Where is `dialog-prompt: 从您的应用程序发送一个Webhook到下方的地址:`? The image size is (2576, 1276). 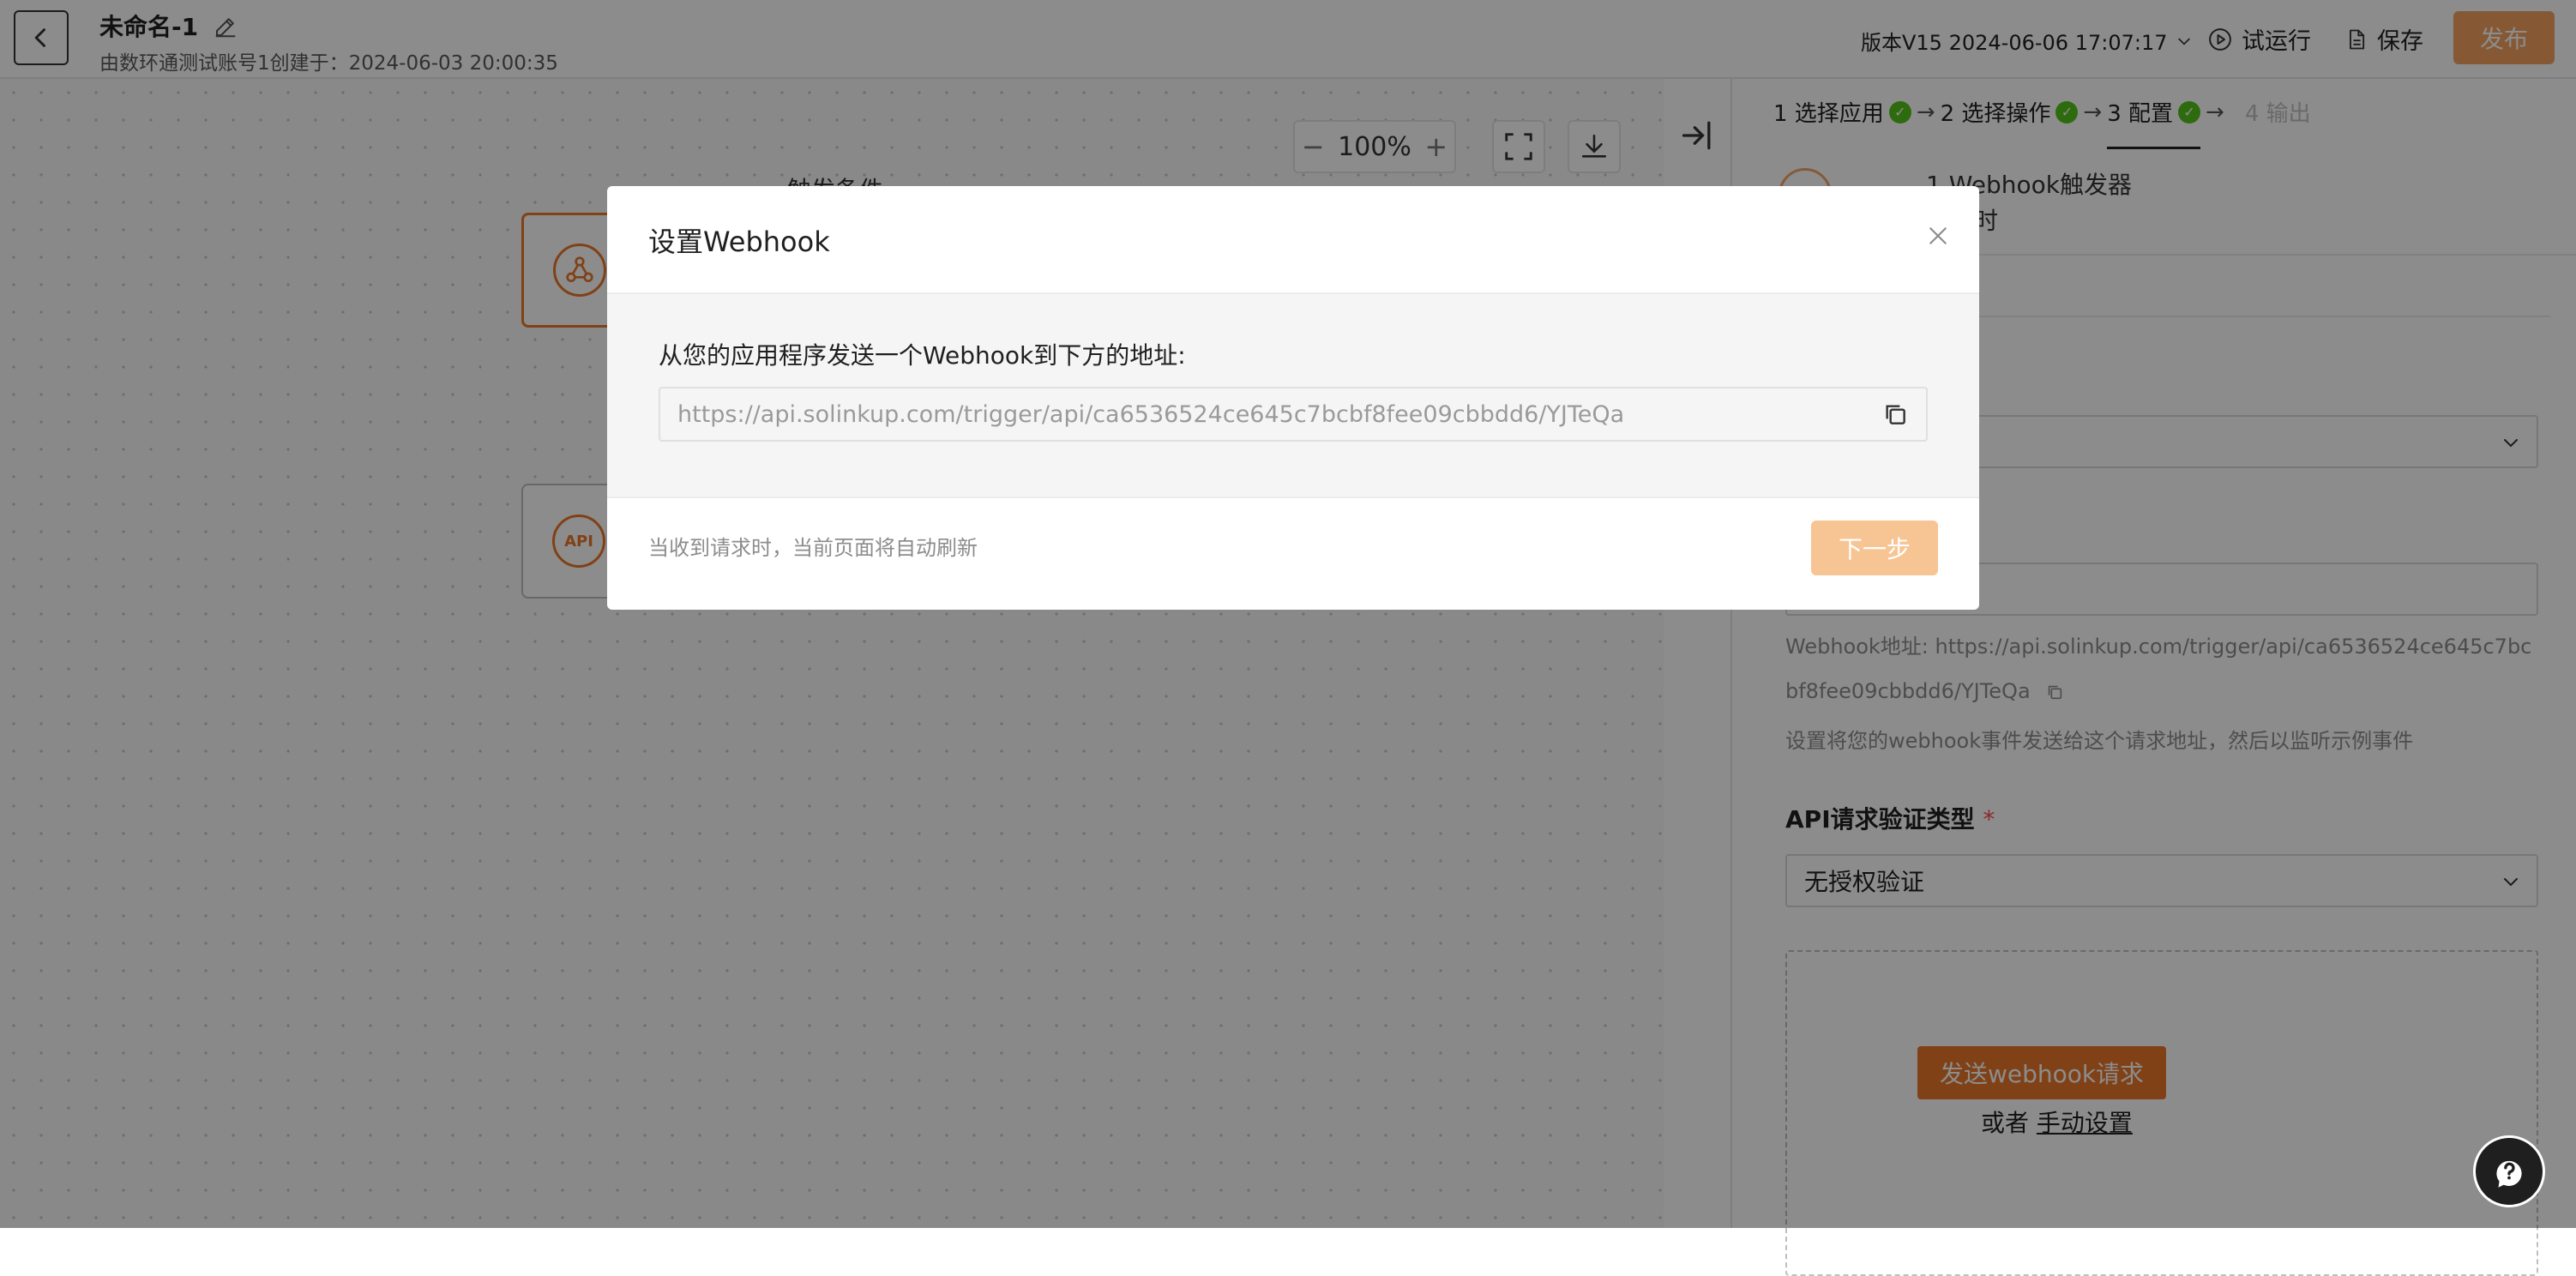 dialog-prompt: 从您的应用程序发送一个Webhook到下方的地址: is located at coordinates (923, 355).